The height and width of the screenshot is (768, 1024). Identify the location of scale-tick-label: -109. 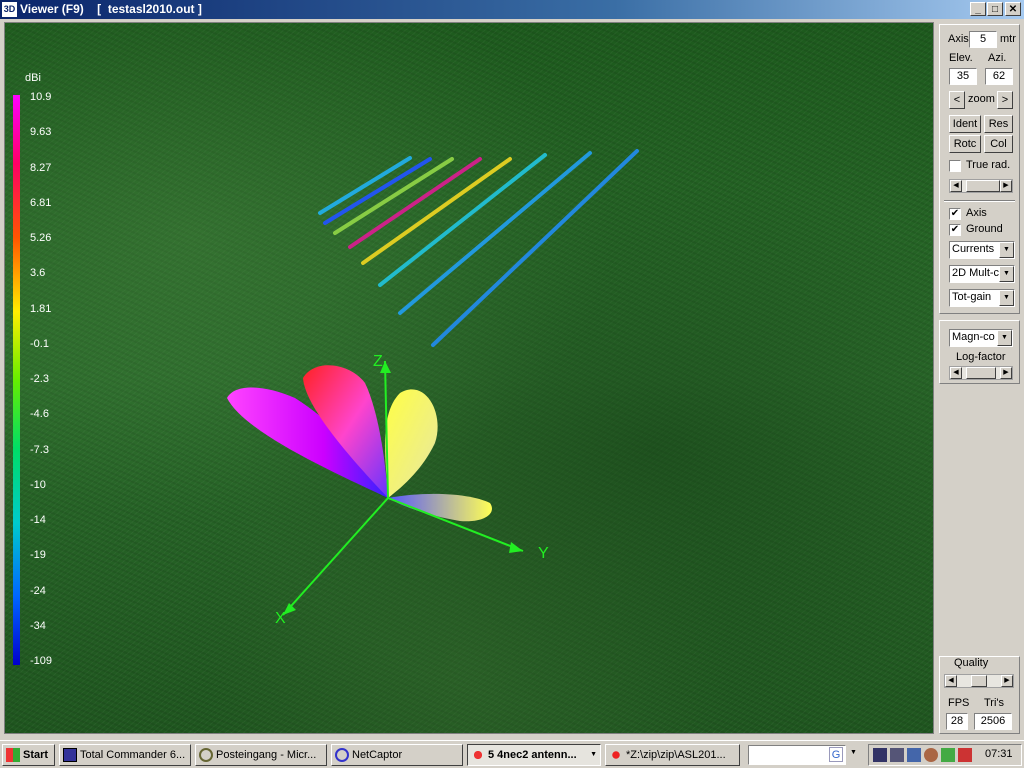
(41, 661).